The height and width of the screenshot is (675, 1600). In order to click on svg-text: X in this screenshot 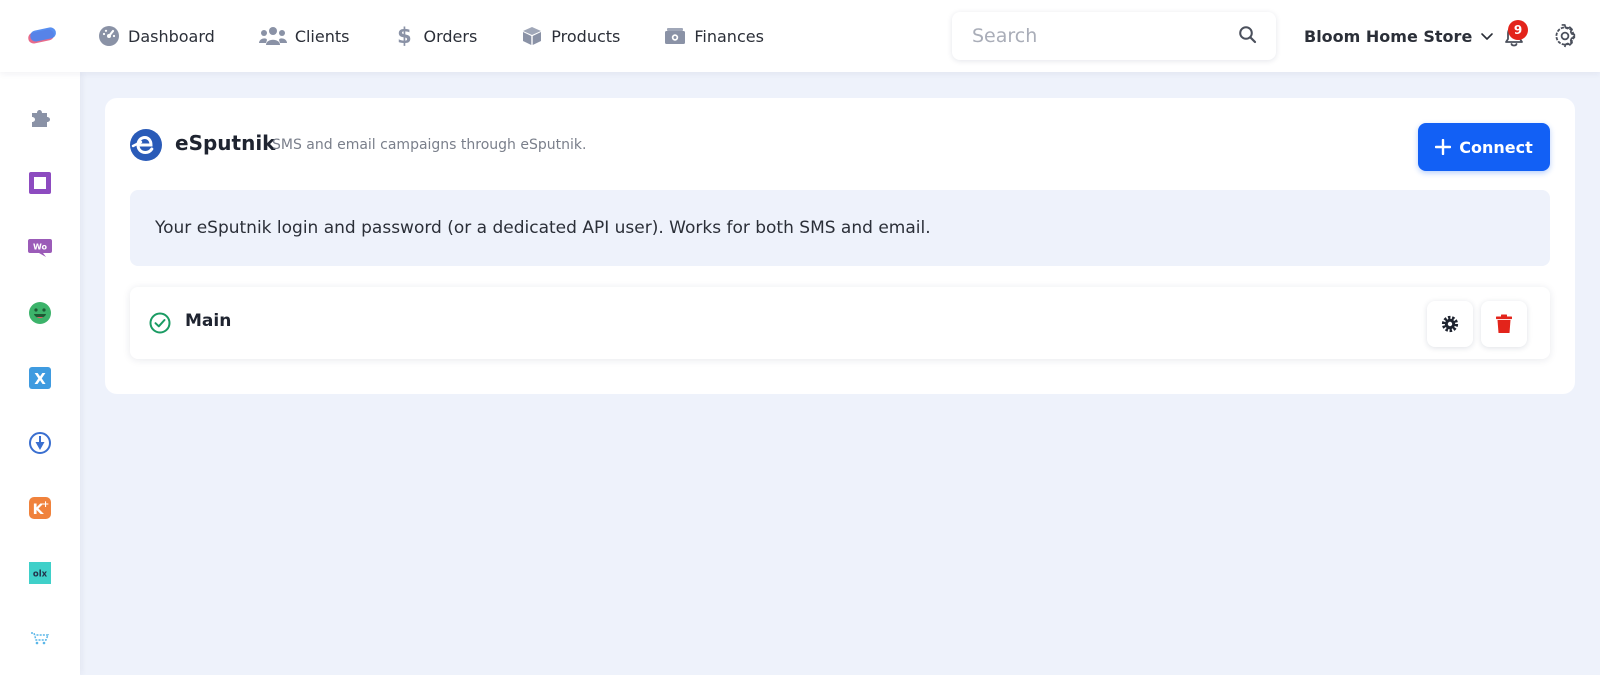, I will do `click(40, 379)`.